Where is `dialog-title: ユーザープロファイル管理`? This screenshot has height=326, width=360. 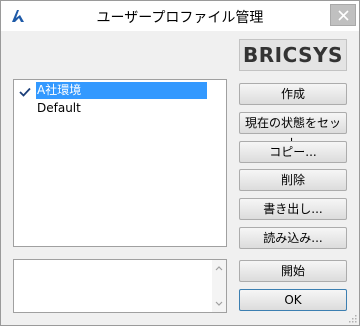
dialog-title: ユーザープロファイル管理 is located at coordinates (180, 18).